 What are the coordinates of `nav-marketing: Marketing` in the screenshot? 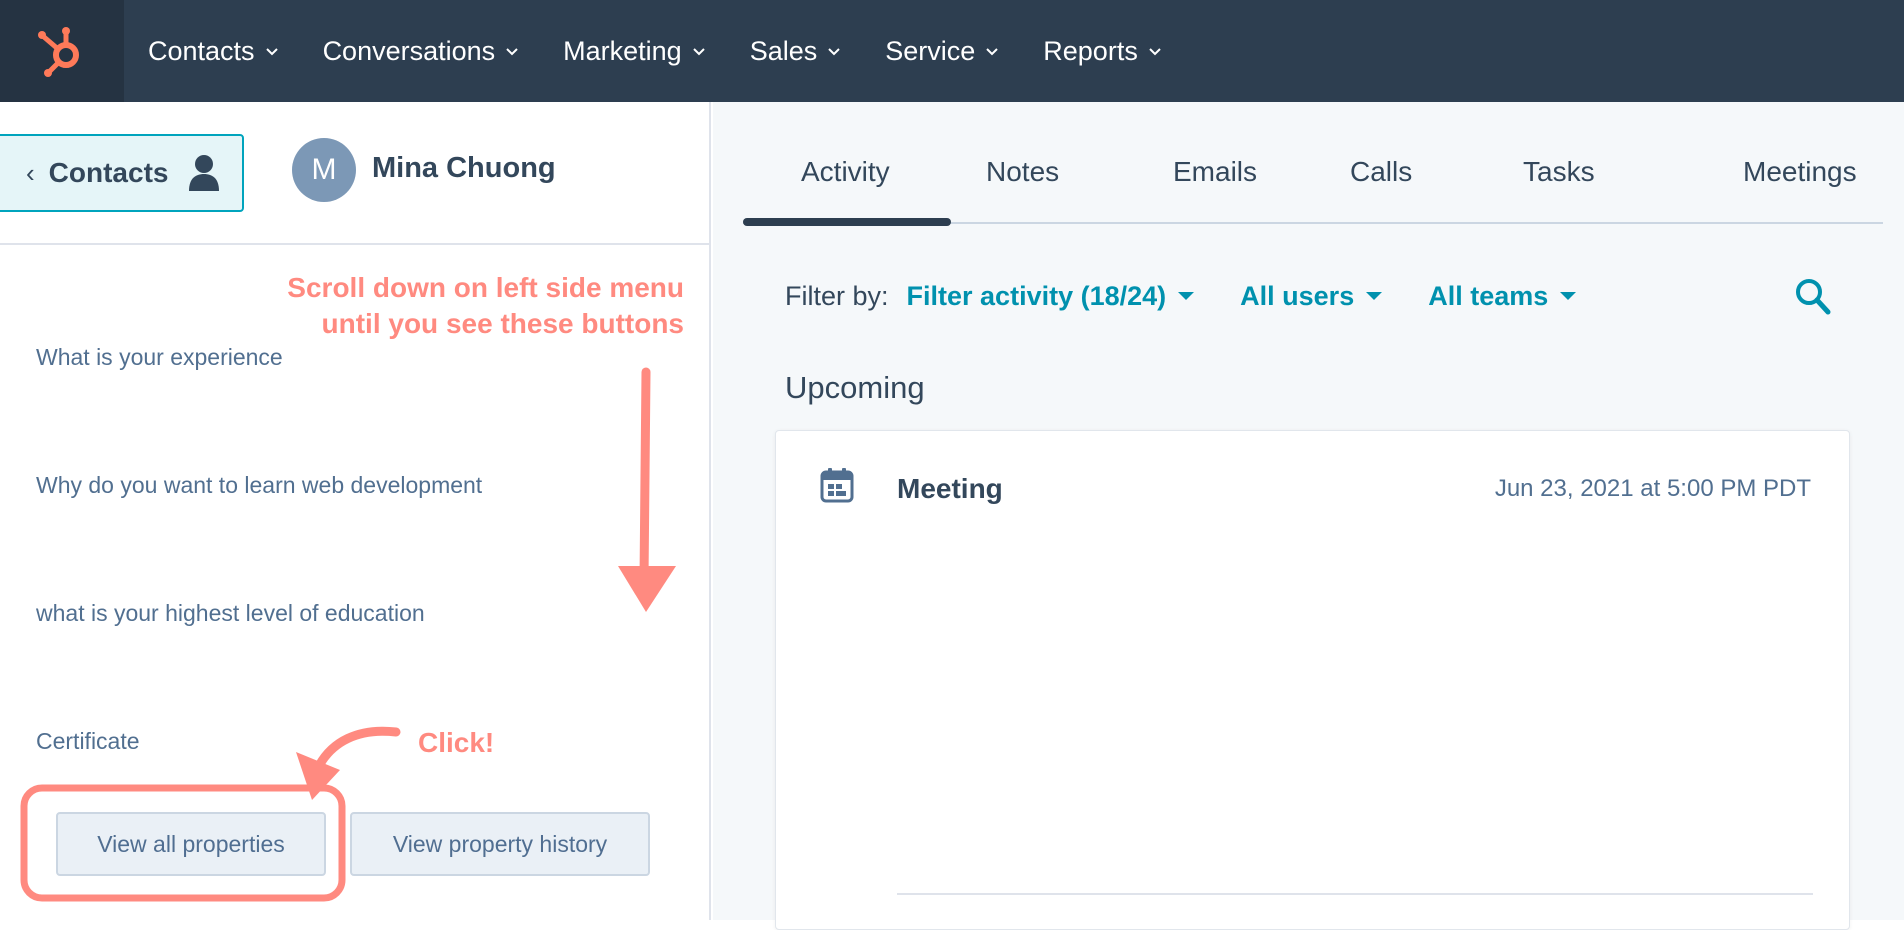 It's located at (632, 51).